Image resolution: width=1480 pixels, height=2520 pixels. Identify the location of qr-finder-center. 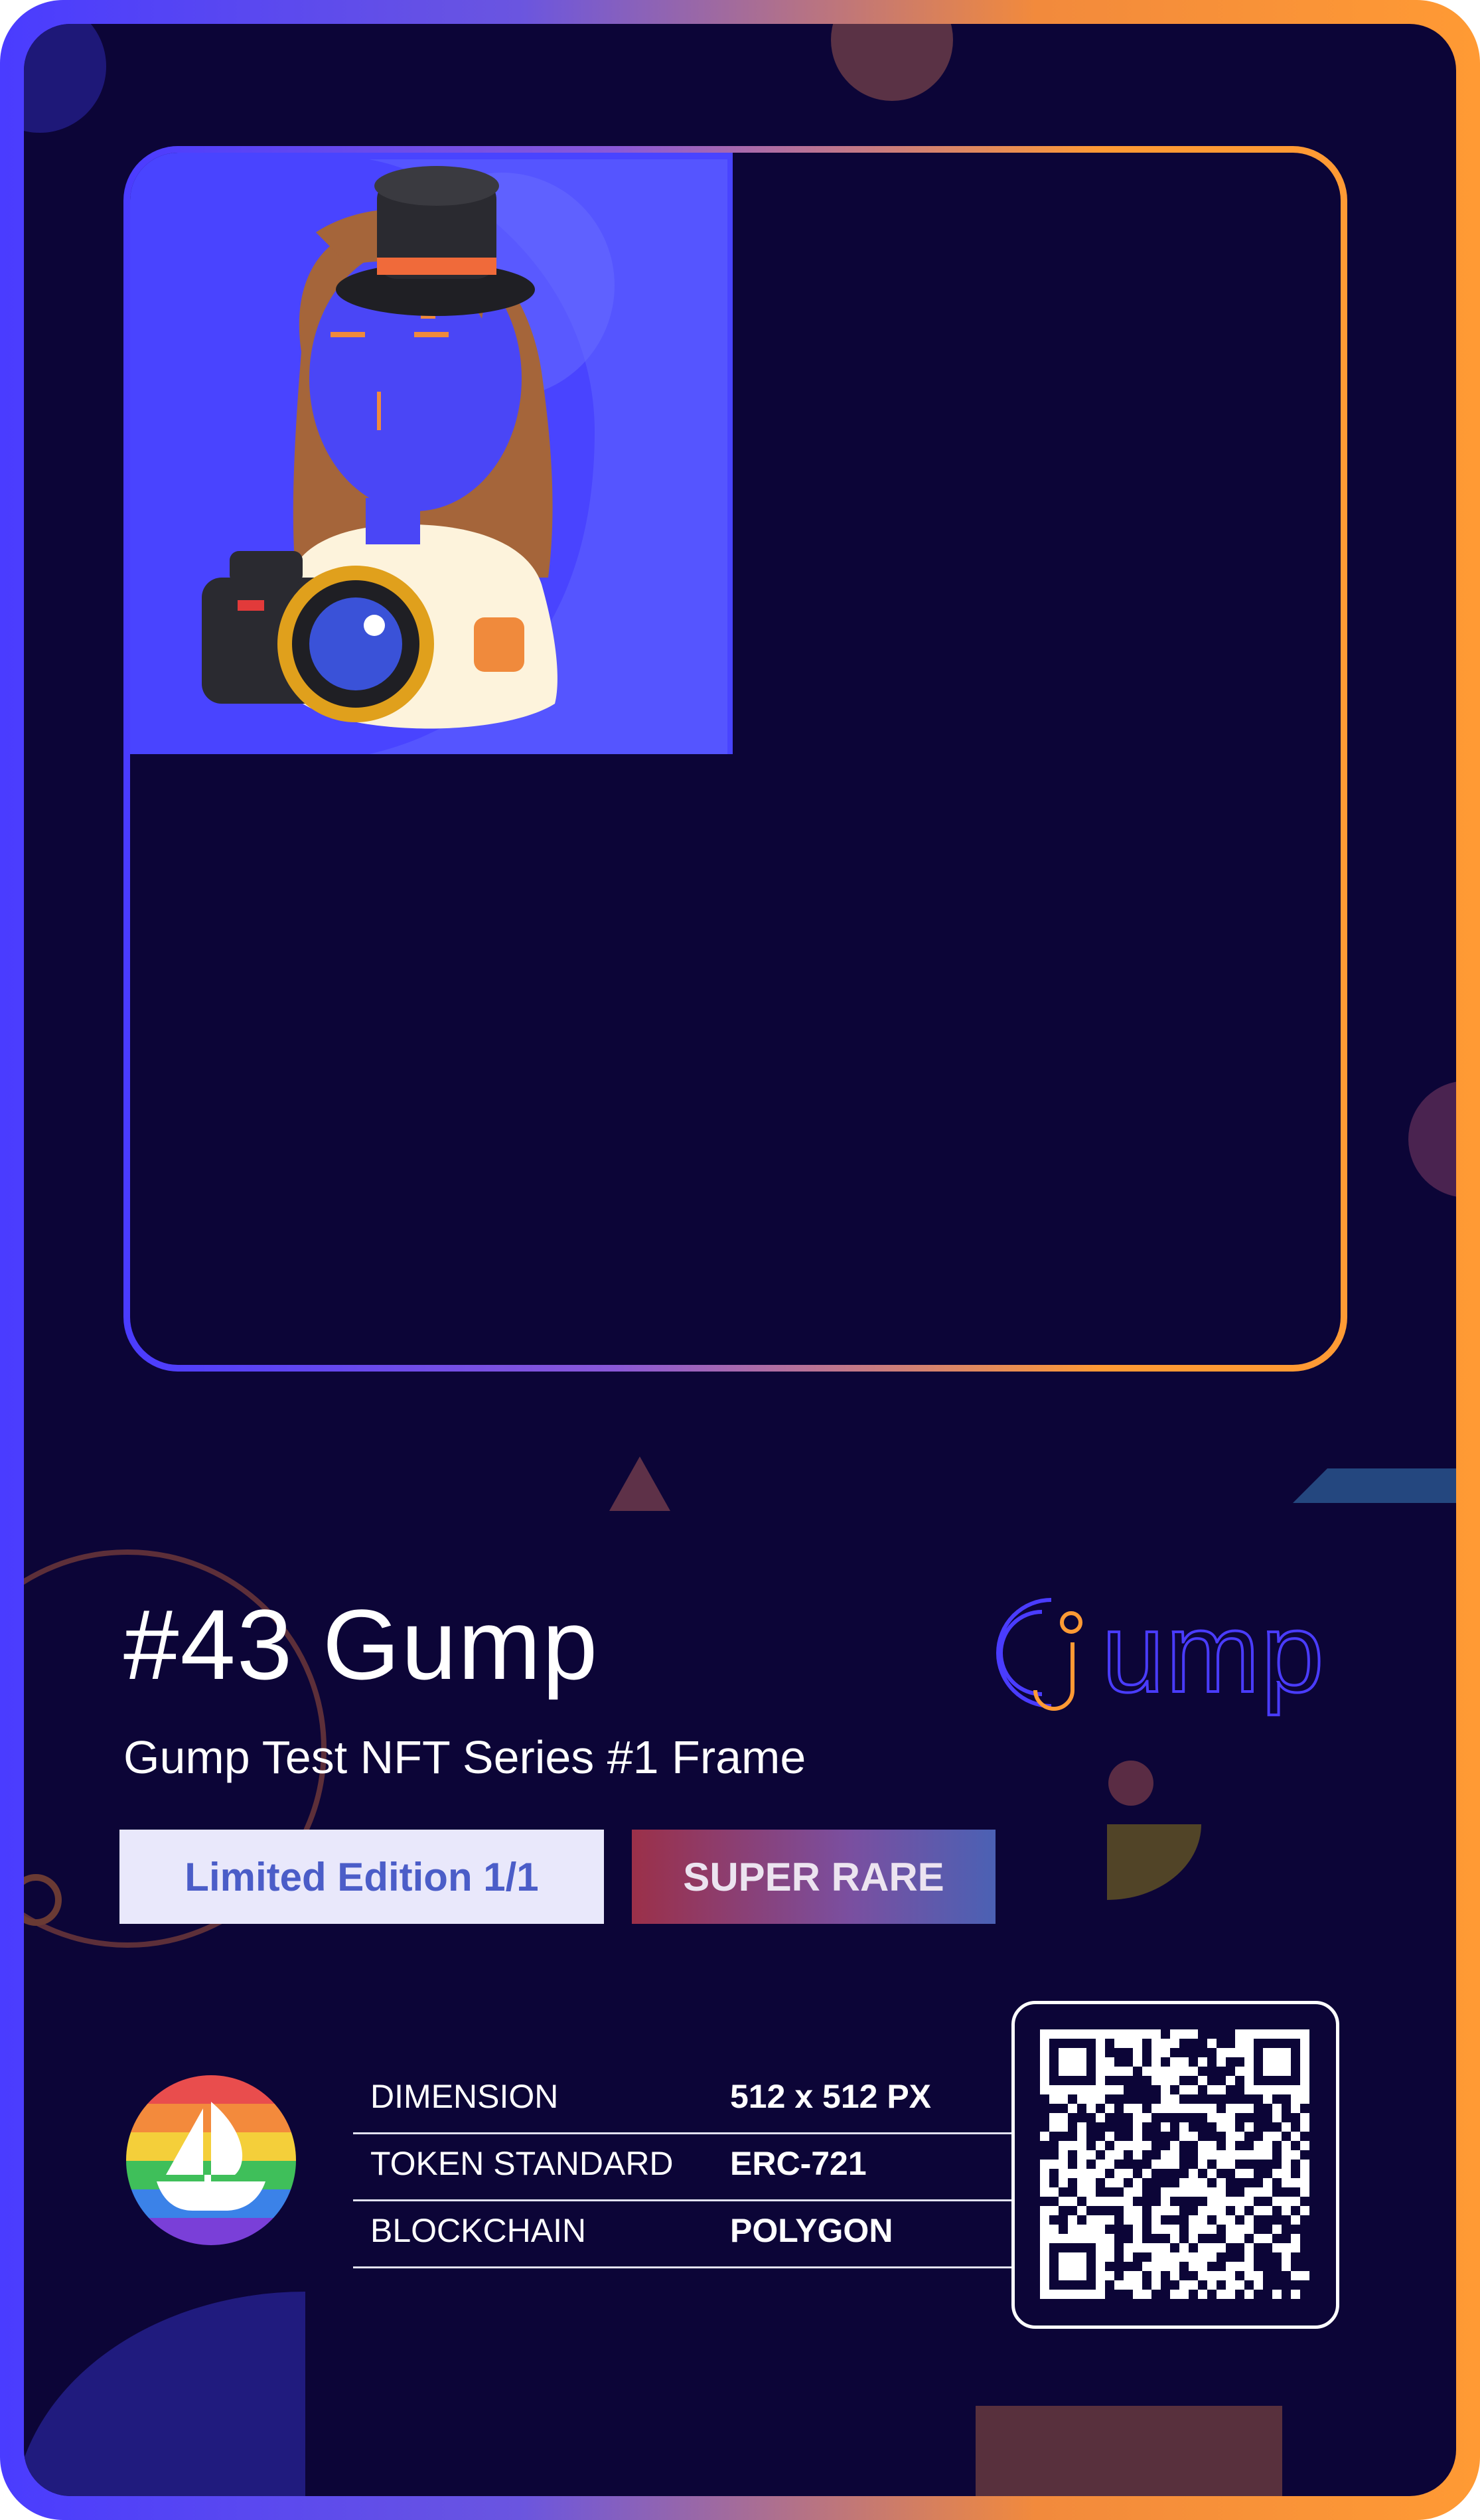
(1277, 2062).